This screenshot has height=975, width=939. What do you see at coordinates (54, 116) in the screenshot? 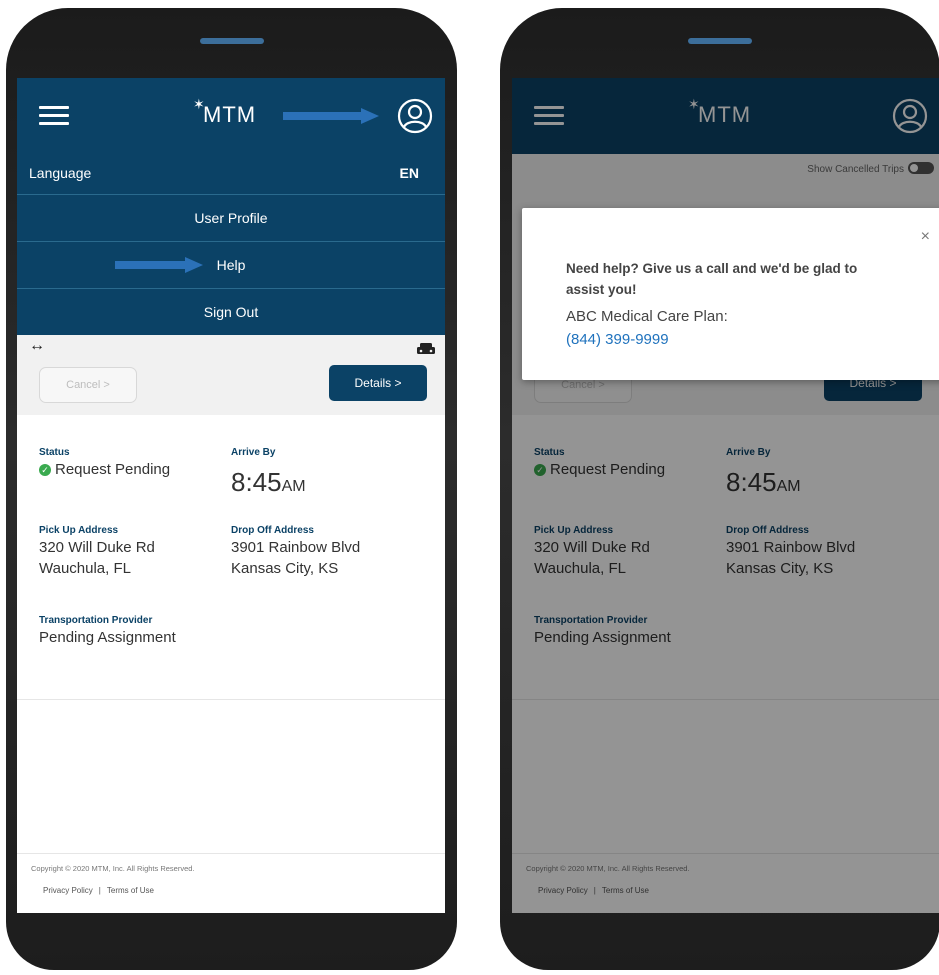
I see `hamburger-menu-icon` at bounding box center [54, 116].